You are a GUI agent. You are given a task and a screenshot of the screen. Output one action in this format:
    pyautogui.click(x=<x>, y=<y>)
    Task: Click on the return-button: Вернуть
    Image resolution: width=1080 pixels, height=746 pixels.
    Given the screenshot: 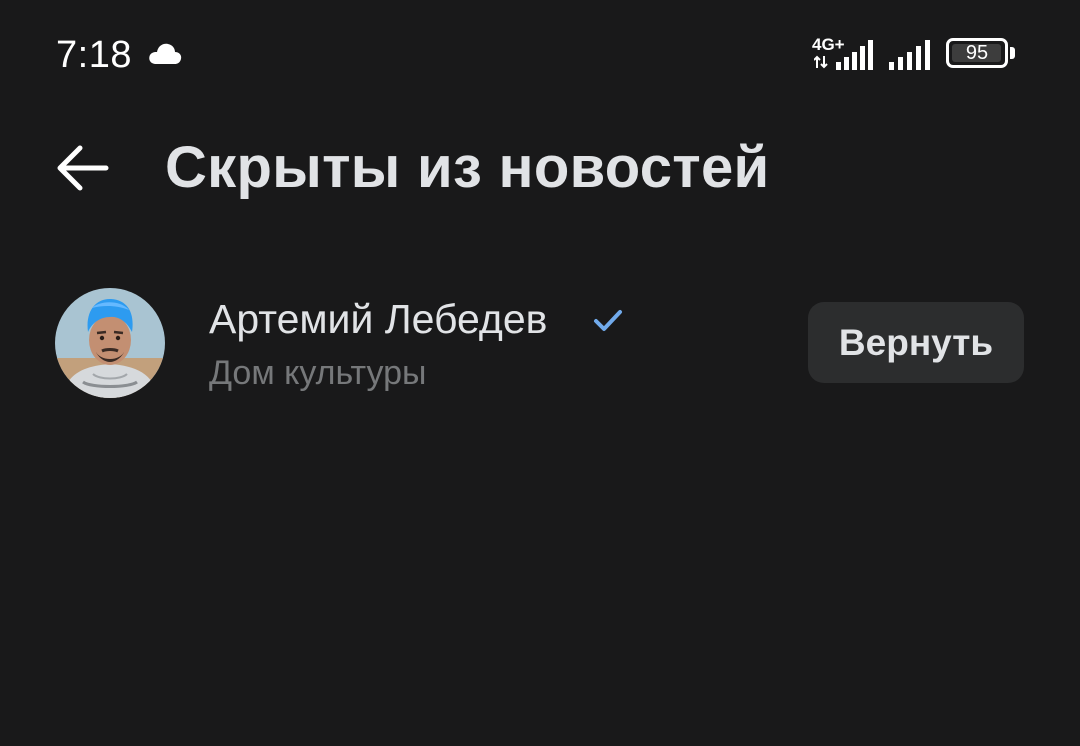 What is the action you would take?
    pyautogui.click(x=916, y=342)
    